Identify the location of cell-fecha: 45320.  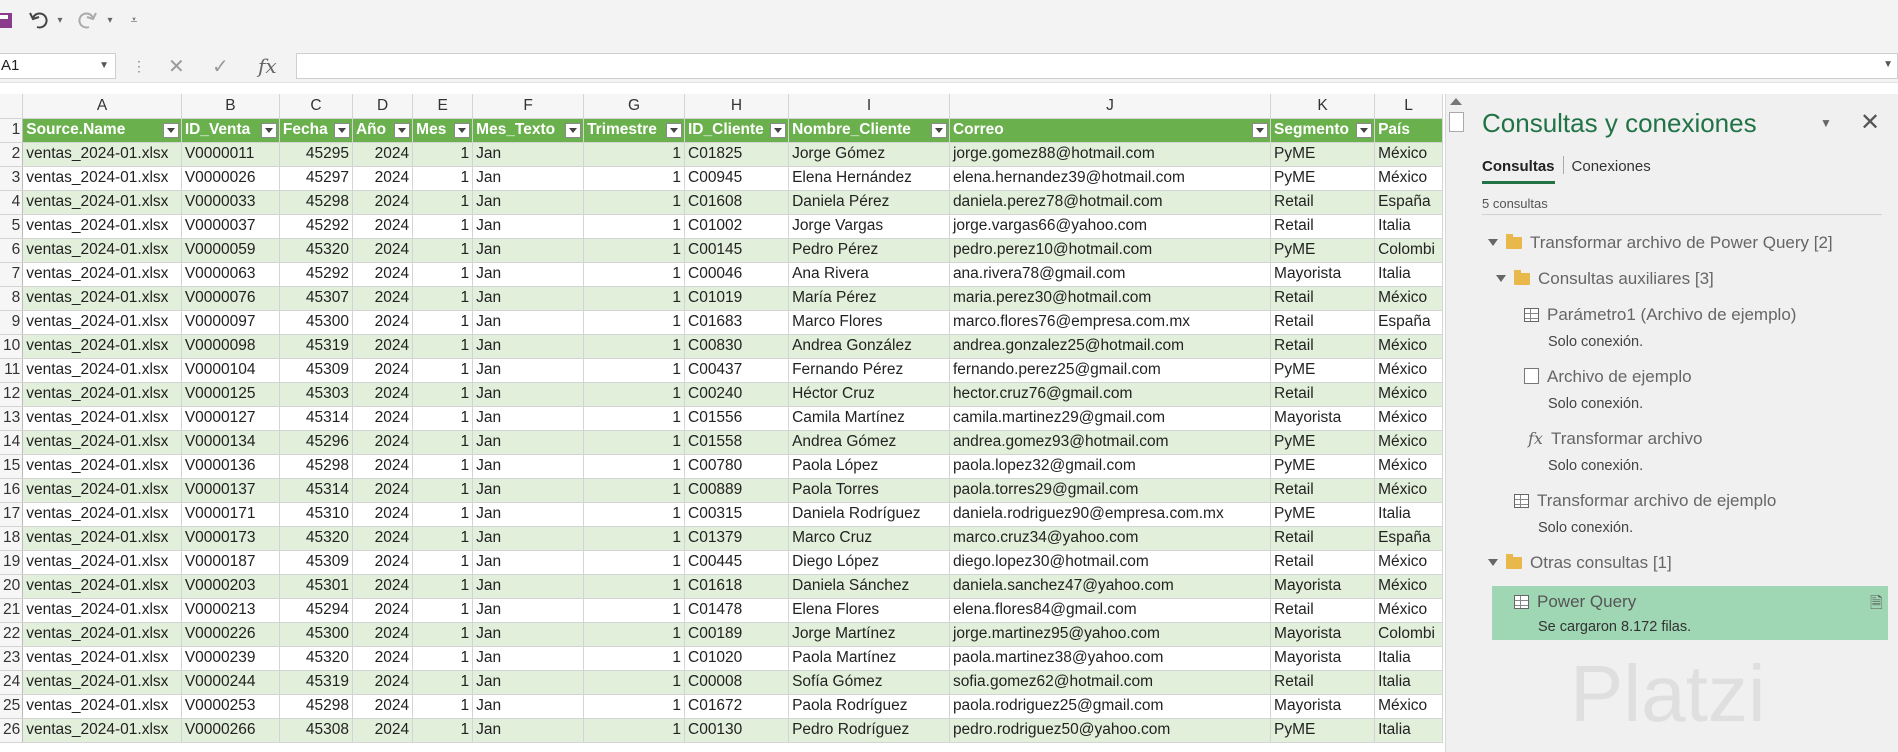
(316, 250).